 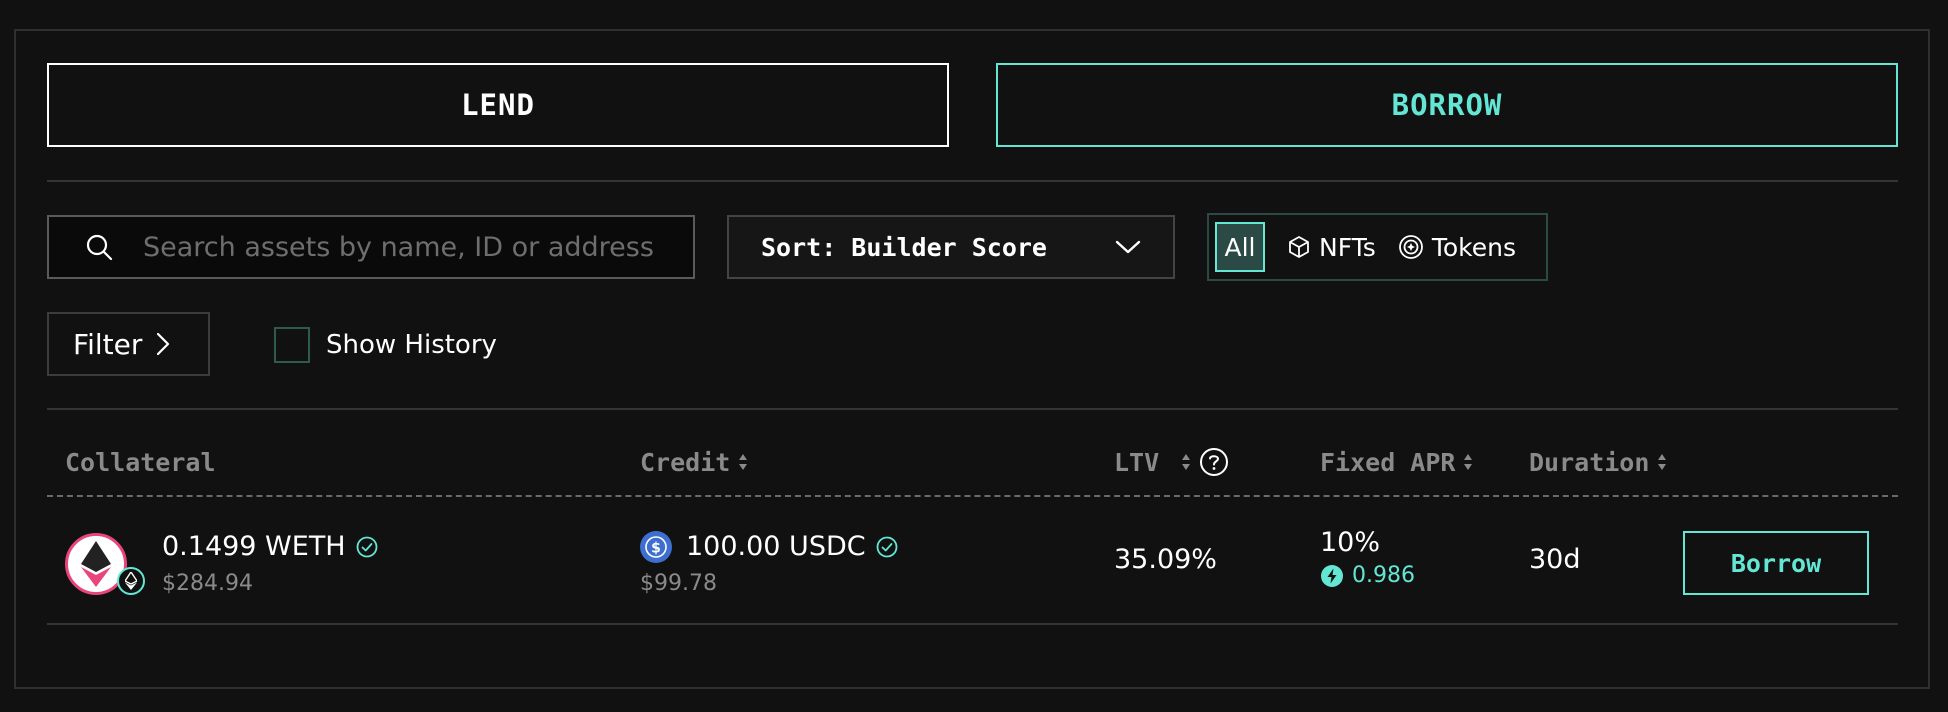 I want to click on nfts-label: NFTs, so click(x=1347, y=247).